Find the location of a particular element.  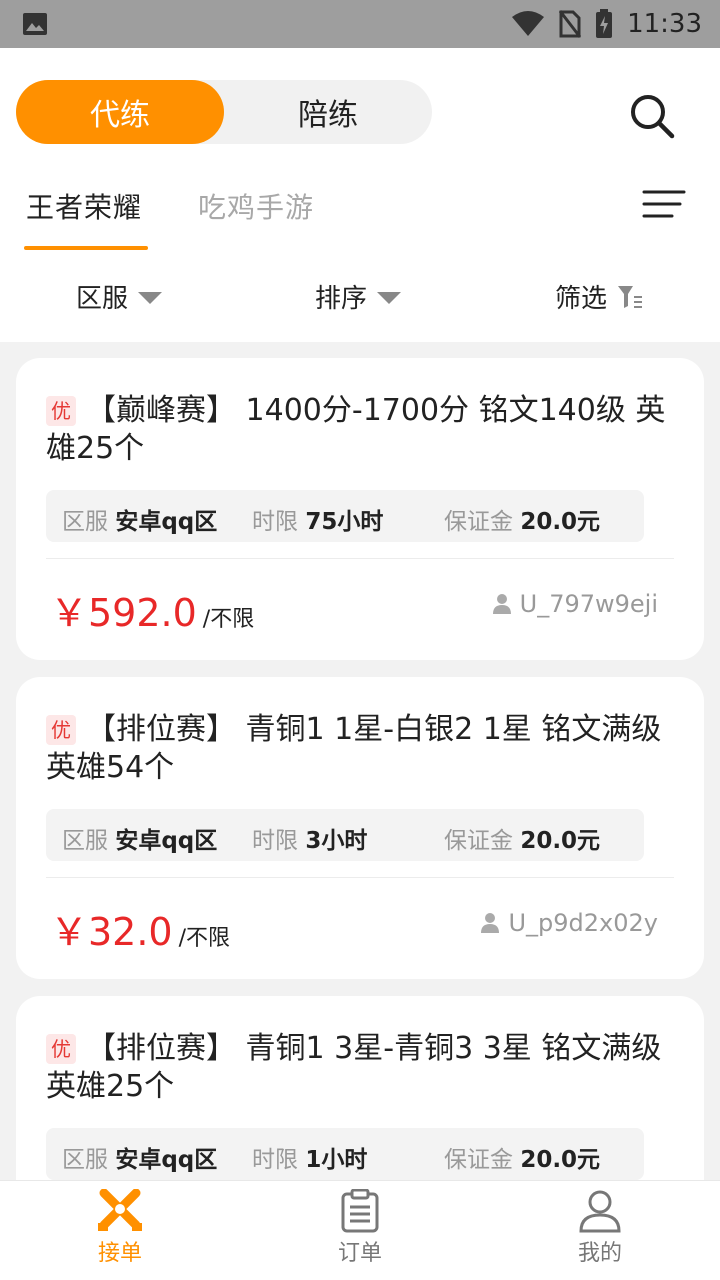

order-title-text: 【巅峰赛】 1400分-1700分 铭文140级 英雄25个 is located at coordinates (356, 429).